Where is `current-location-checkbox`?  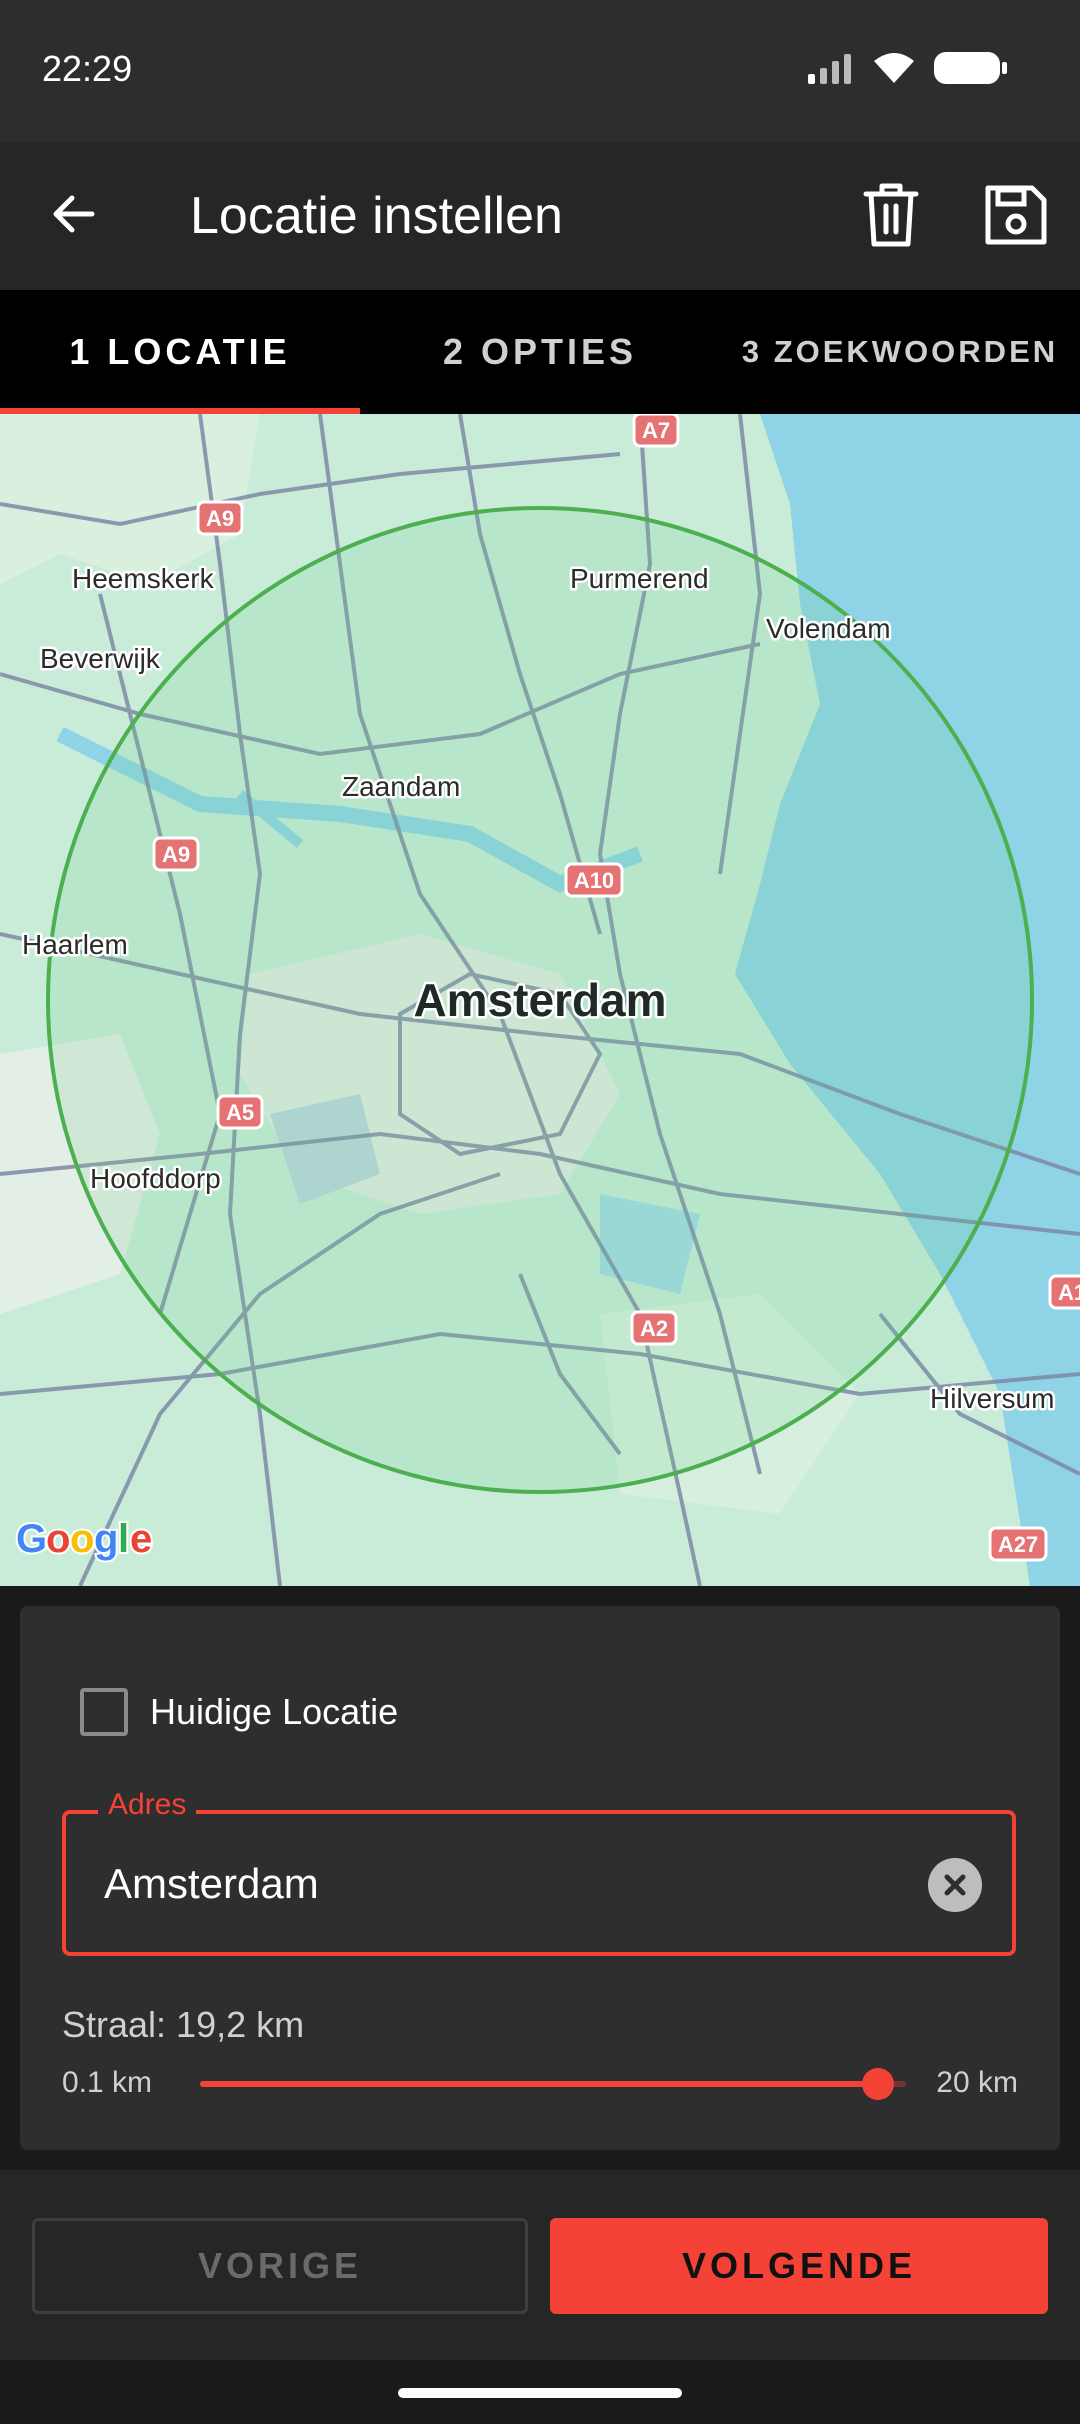 current-location-checkbox is located at coordinates (104, 1712).